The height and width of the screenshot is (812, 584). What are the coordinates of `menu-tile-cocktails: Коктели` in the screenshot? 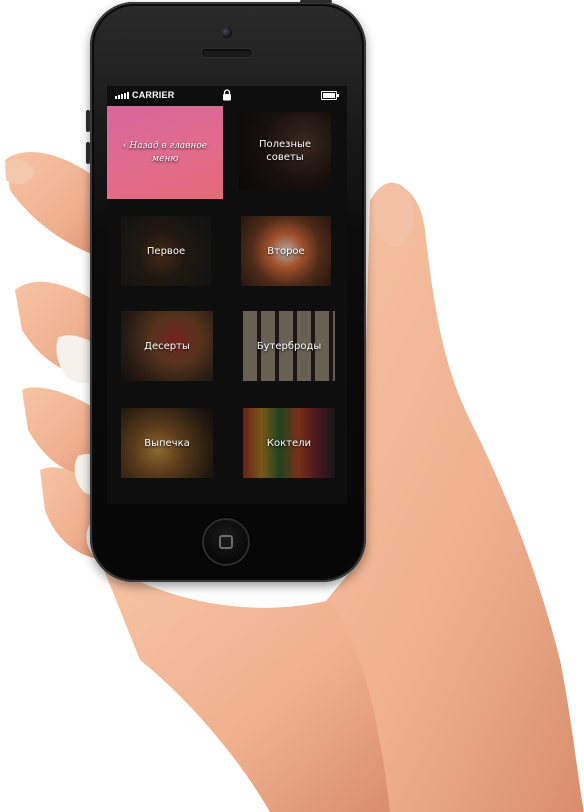 It's located at (289, 443).